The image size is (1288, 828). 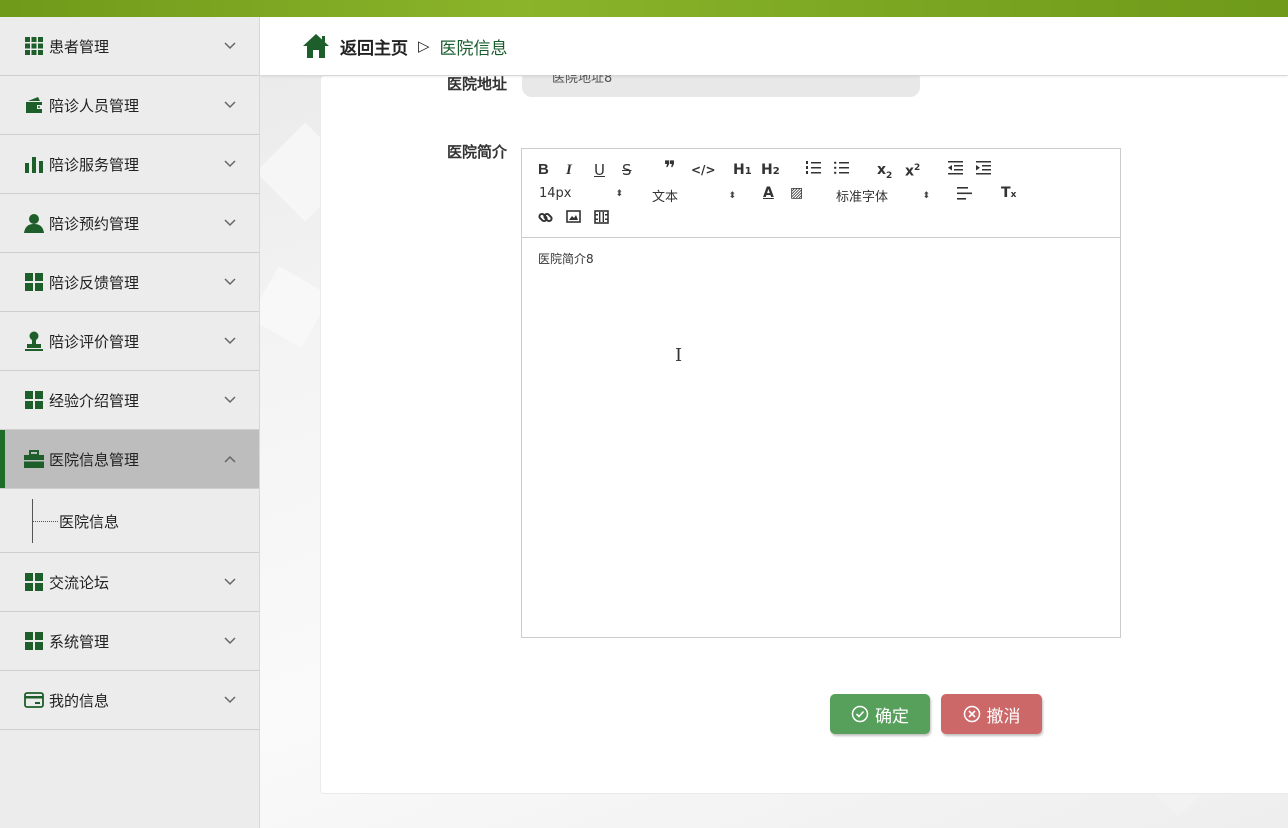 I want to click on sidebar-item-label: 系统管理, so click(x=79, y=641).